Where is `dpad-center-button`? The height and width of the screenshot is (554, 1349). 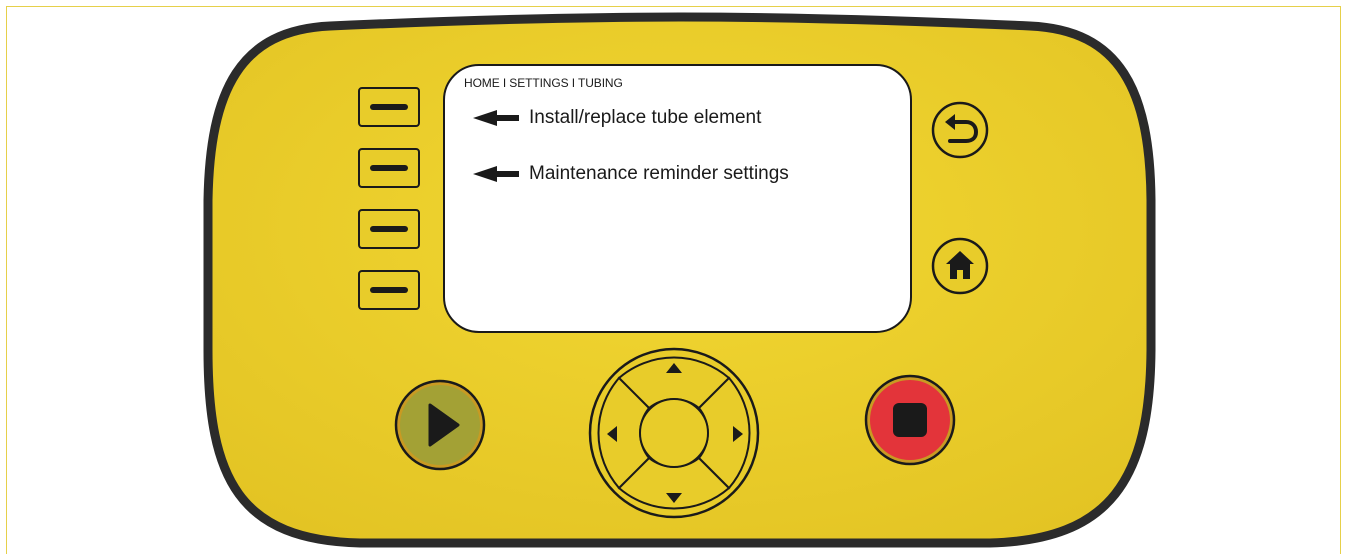 dpad-center-button is located at coordinates (674, 433).